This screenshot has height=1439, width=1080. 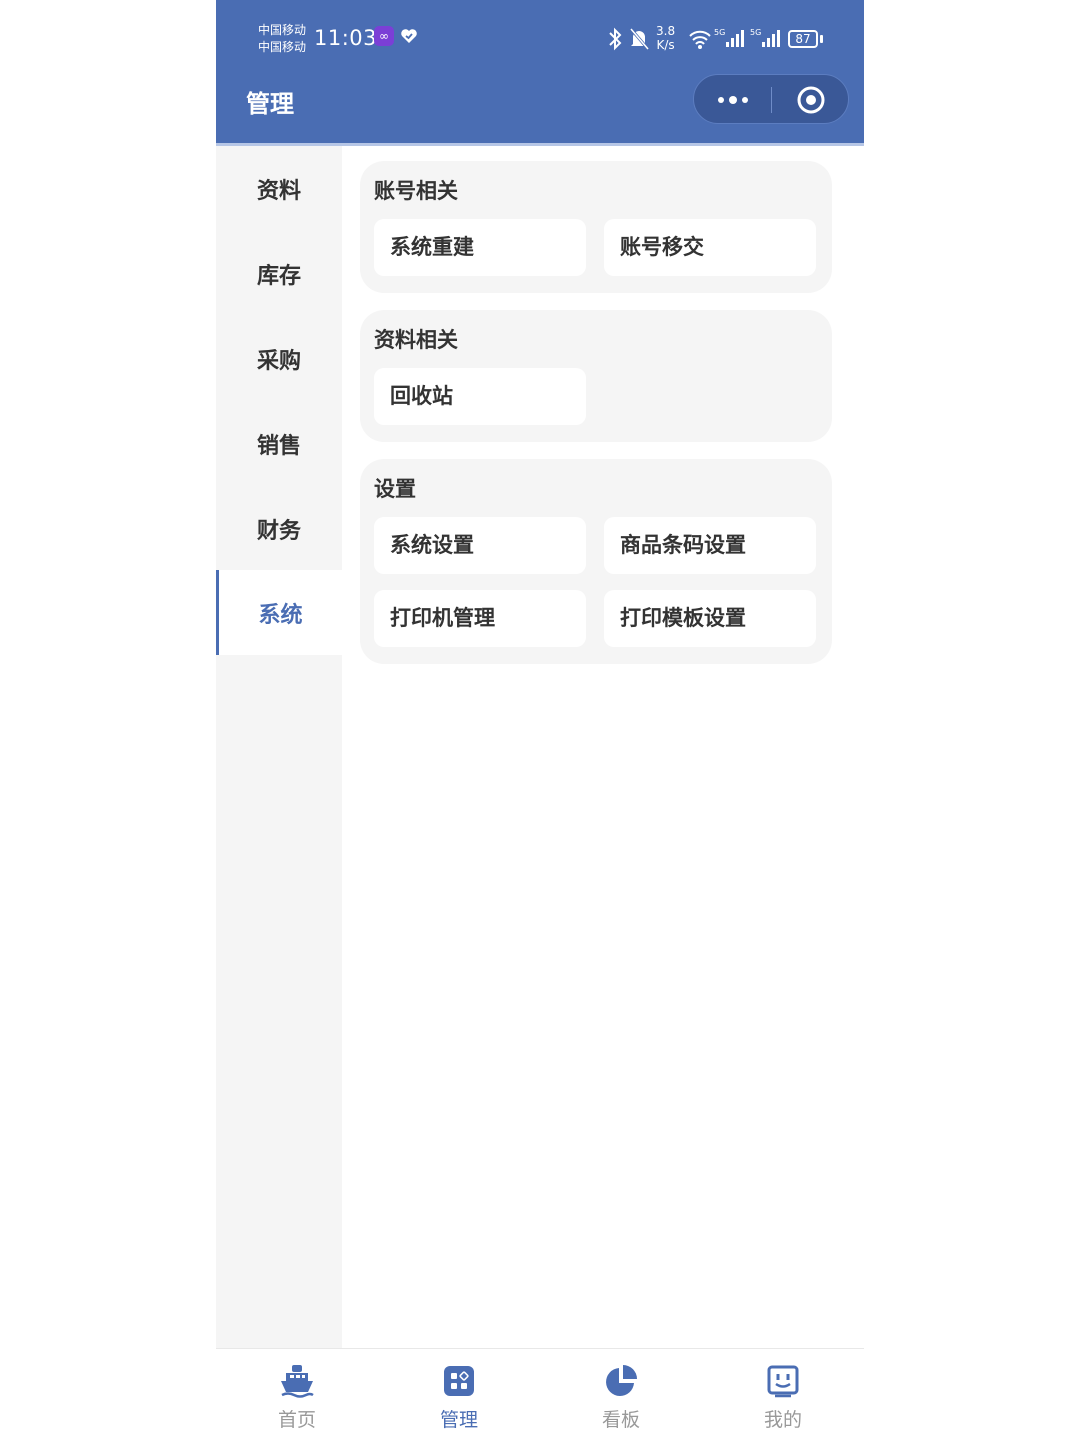 I want to click on section-title: 资料相关, so click(x=416, y=340).